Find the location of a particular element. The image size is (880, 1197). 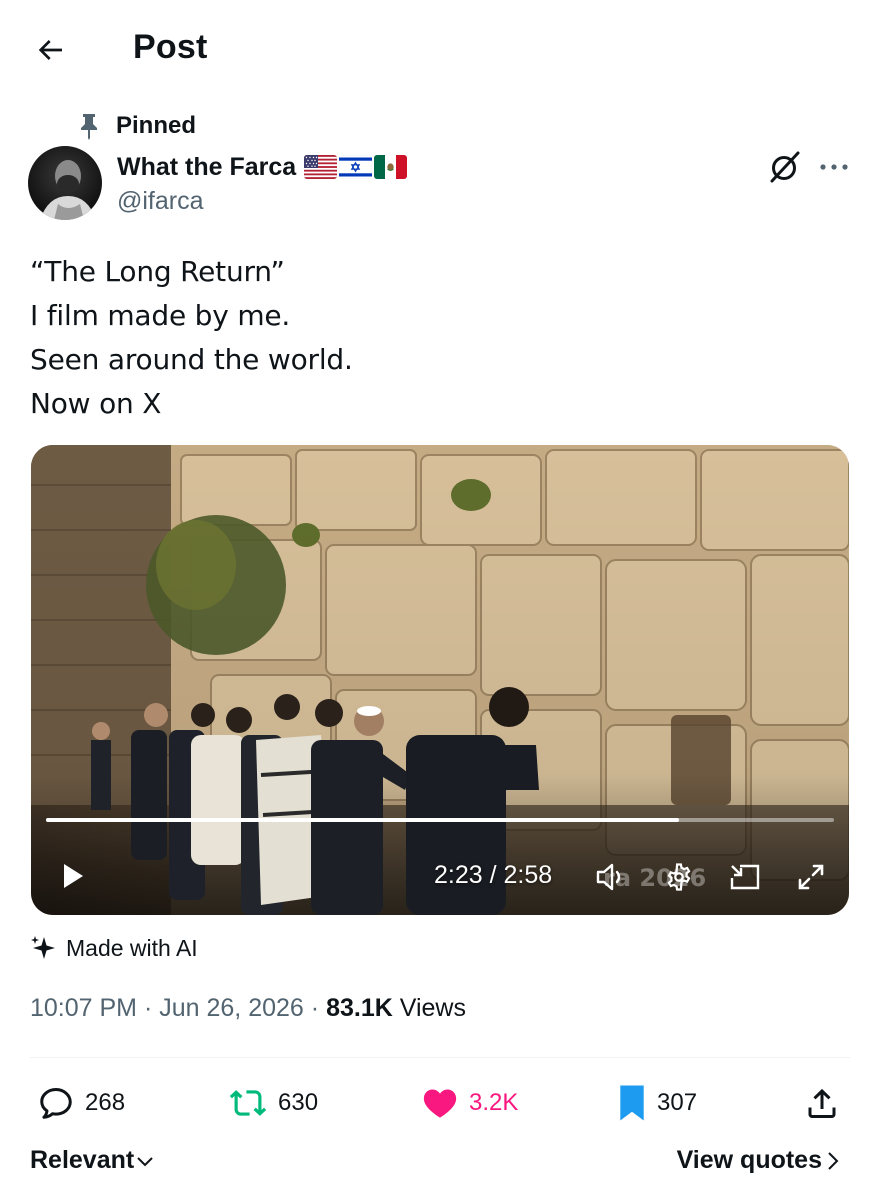

replies-header: Relevant View quotes is located at coordinates (440, 1162).